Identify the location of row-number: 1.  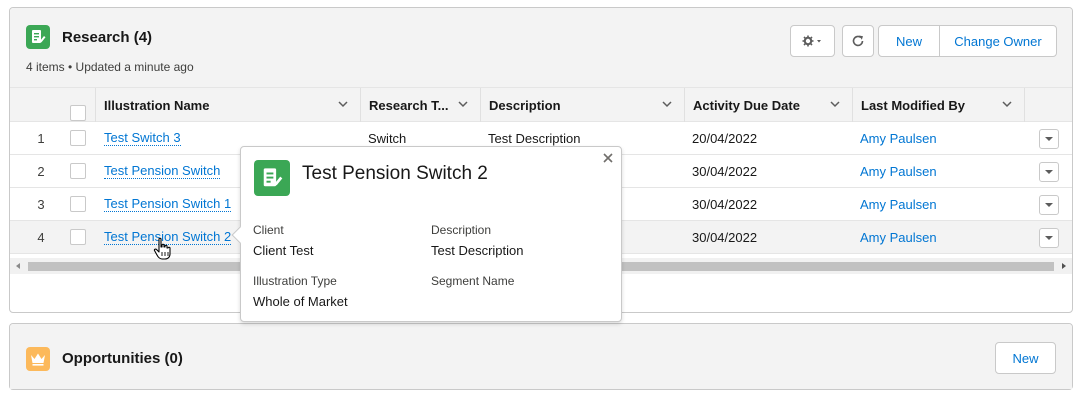
(41, 138).